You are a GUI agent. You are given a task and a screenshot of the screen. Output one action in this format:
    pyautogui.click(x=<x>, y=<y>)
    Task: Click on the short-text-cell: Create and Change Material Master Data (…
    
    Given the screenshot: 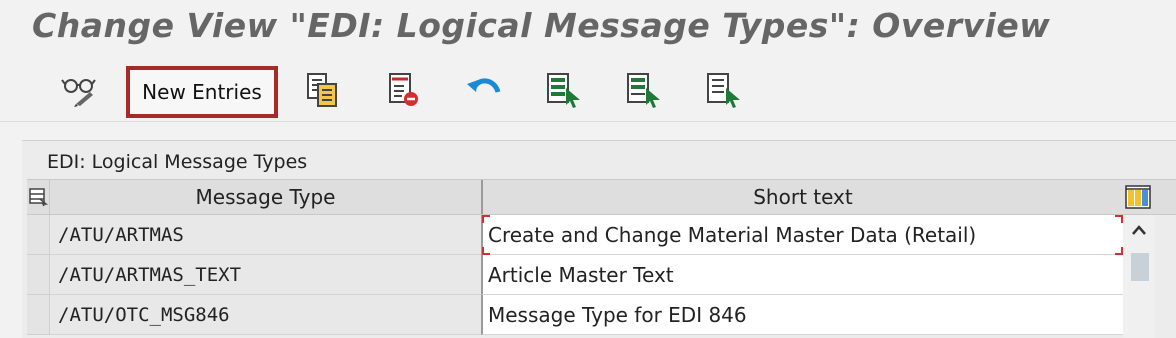 What is the action you would take?
    pyautogui.click(x=802, y=235)
    